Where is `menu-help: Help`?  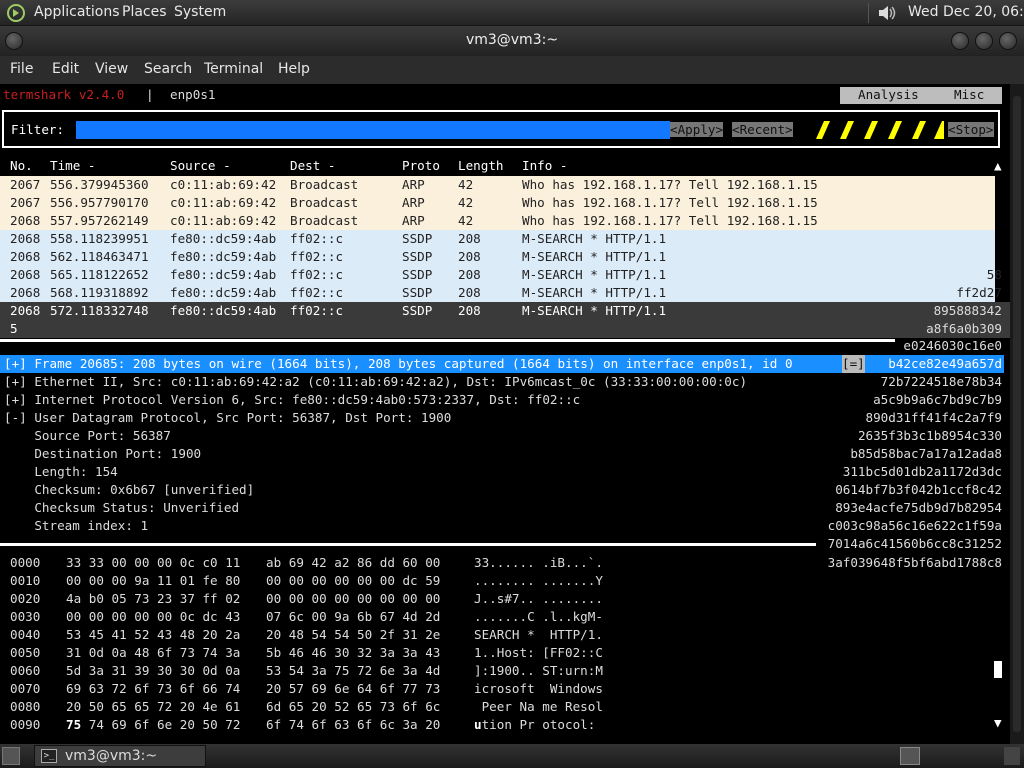
menu-help: Help is located at coordinates (294, 69).